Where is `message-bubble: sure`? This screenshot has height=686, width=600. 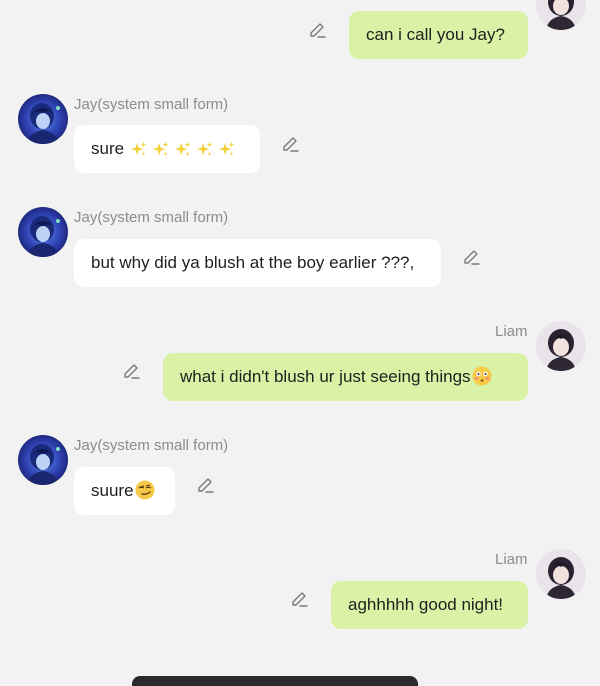
message-bubble: sure is located at coordinates (167, 149).